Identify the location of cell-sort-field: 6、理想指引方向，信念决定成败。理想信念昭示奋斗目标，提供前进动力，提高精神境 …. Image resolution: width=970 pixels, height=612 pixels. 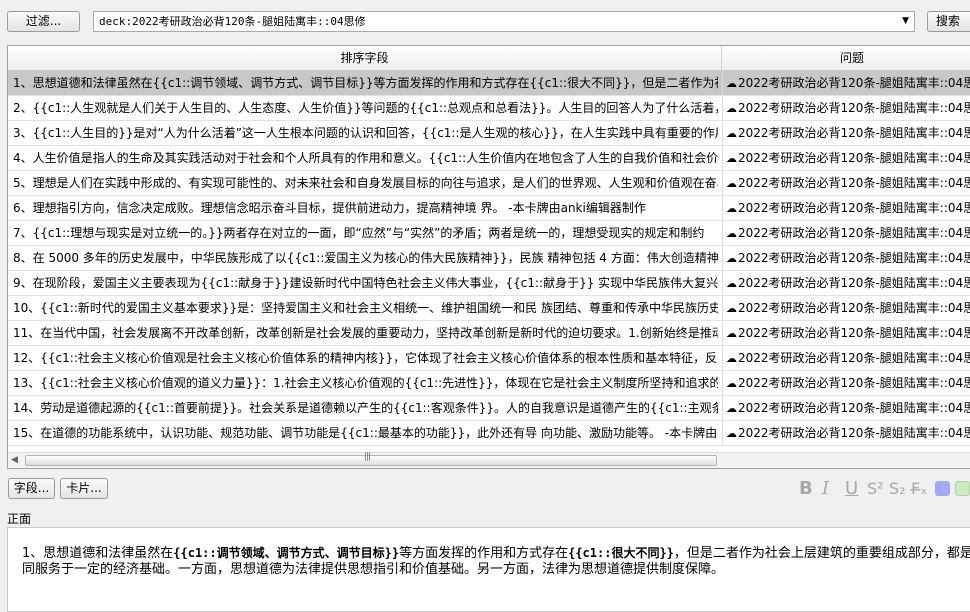
(329, 208).